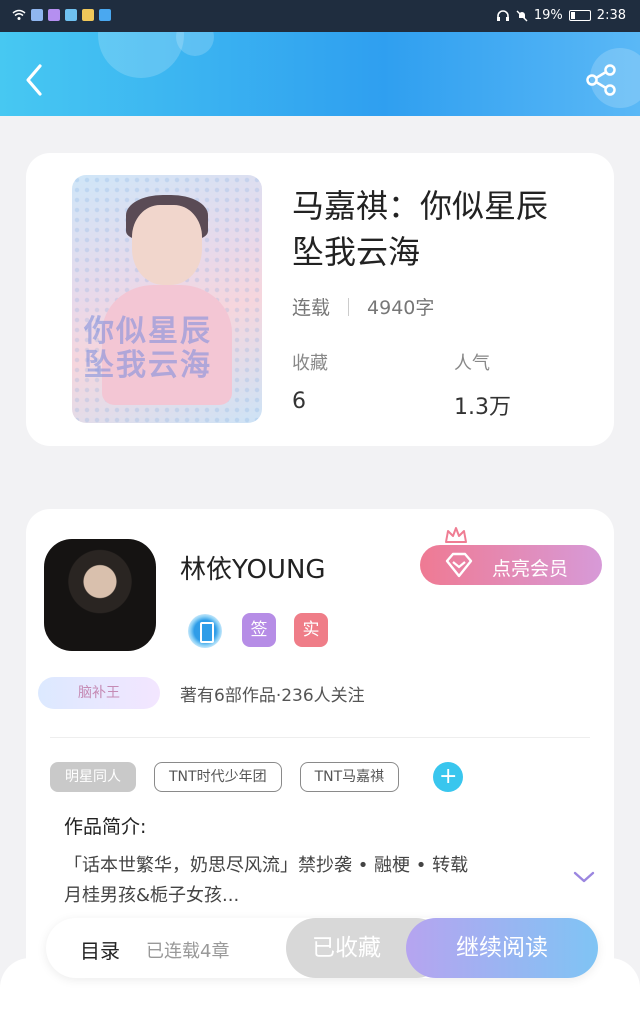 This screenshot has height=1024, width=640. What do you see at coordinates (99, 693) in the screenshot?
I see `title-badge: 脑补王` at bounding box center [99, 693].